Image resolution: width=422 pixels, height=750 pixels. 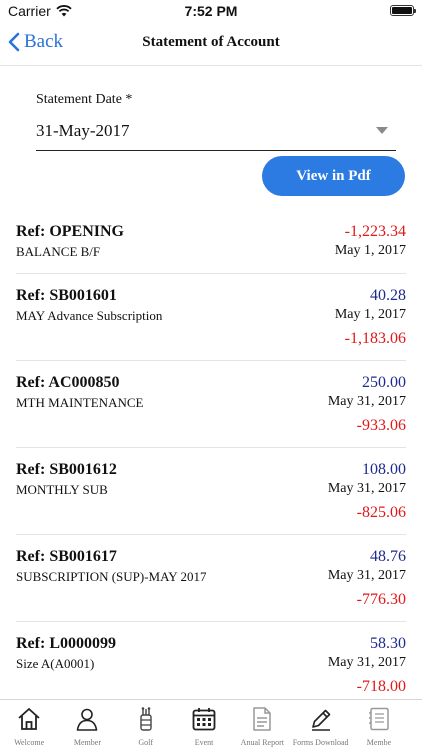 I want to click on entry-description: MTH MAINTENANCE, so click(x=80, y=402).